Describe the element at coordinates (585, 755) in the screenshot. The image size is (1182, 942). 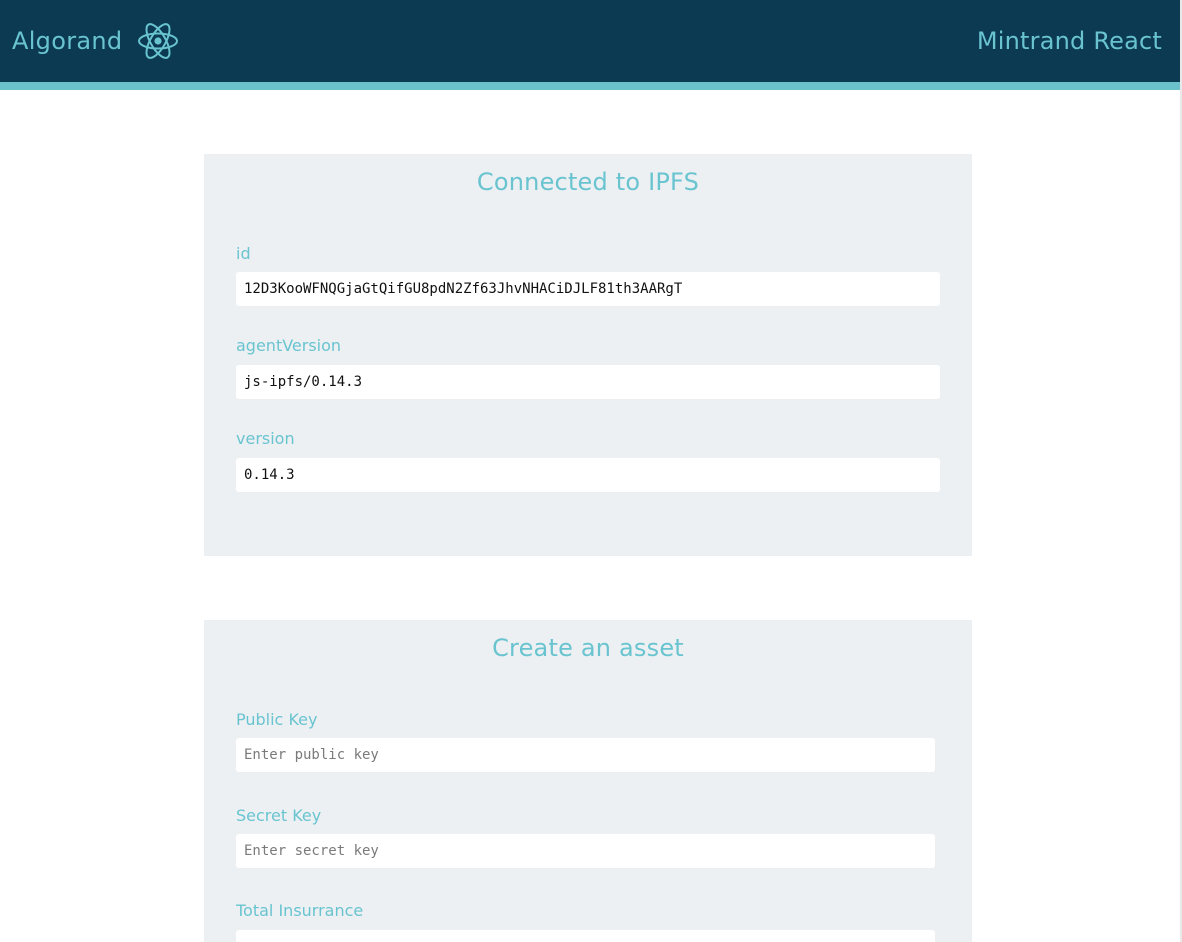
I see `public-key-input` at that location.